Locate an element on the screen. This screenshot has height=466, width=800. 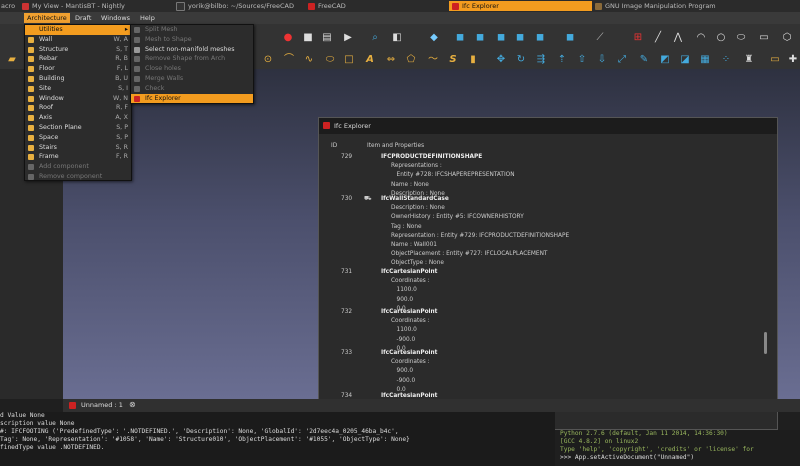
menu-item-structure: Structure S, T is located at coordinates (78, 50).